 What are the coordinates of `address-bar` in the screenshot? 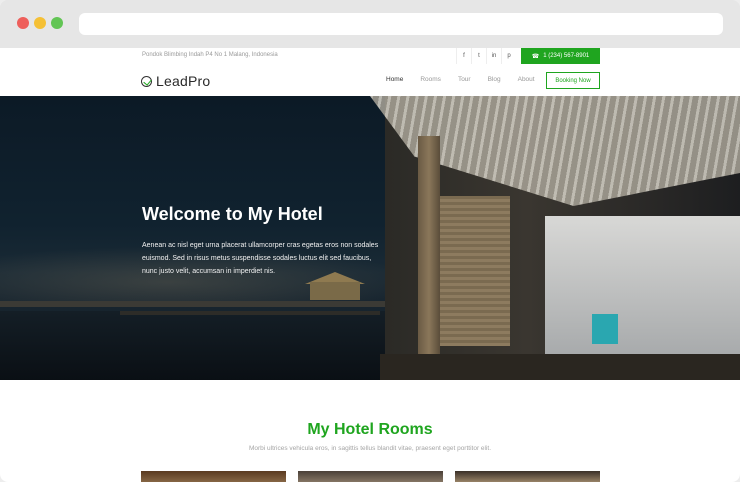 It's located at (401, 24).